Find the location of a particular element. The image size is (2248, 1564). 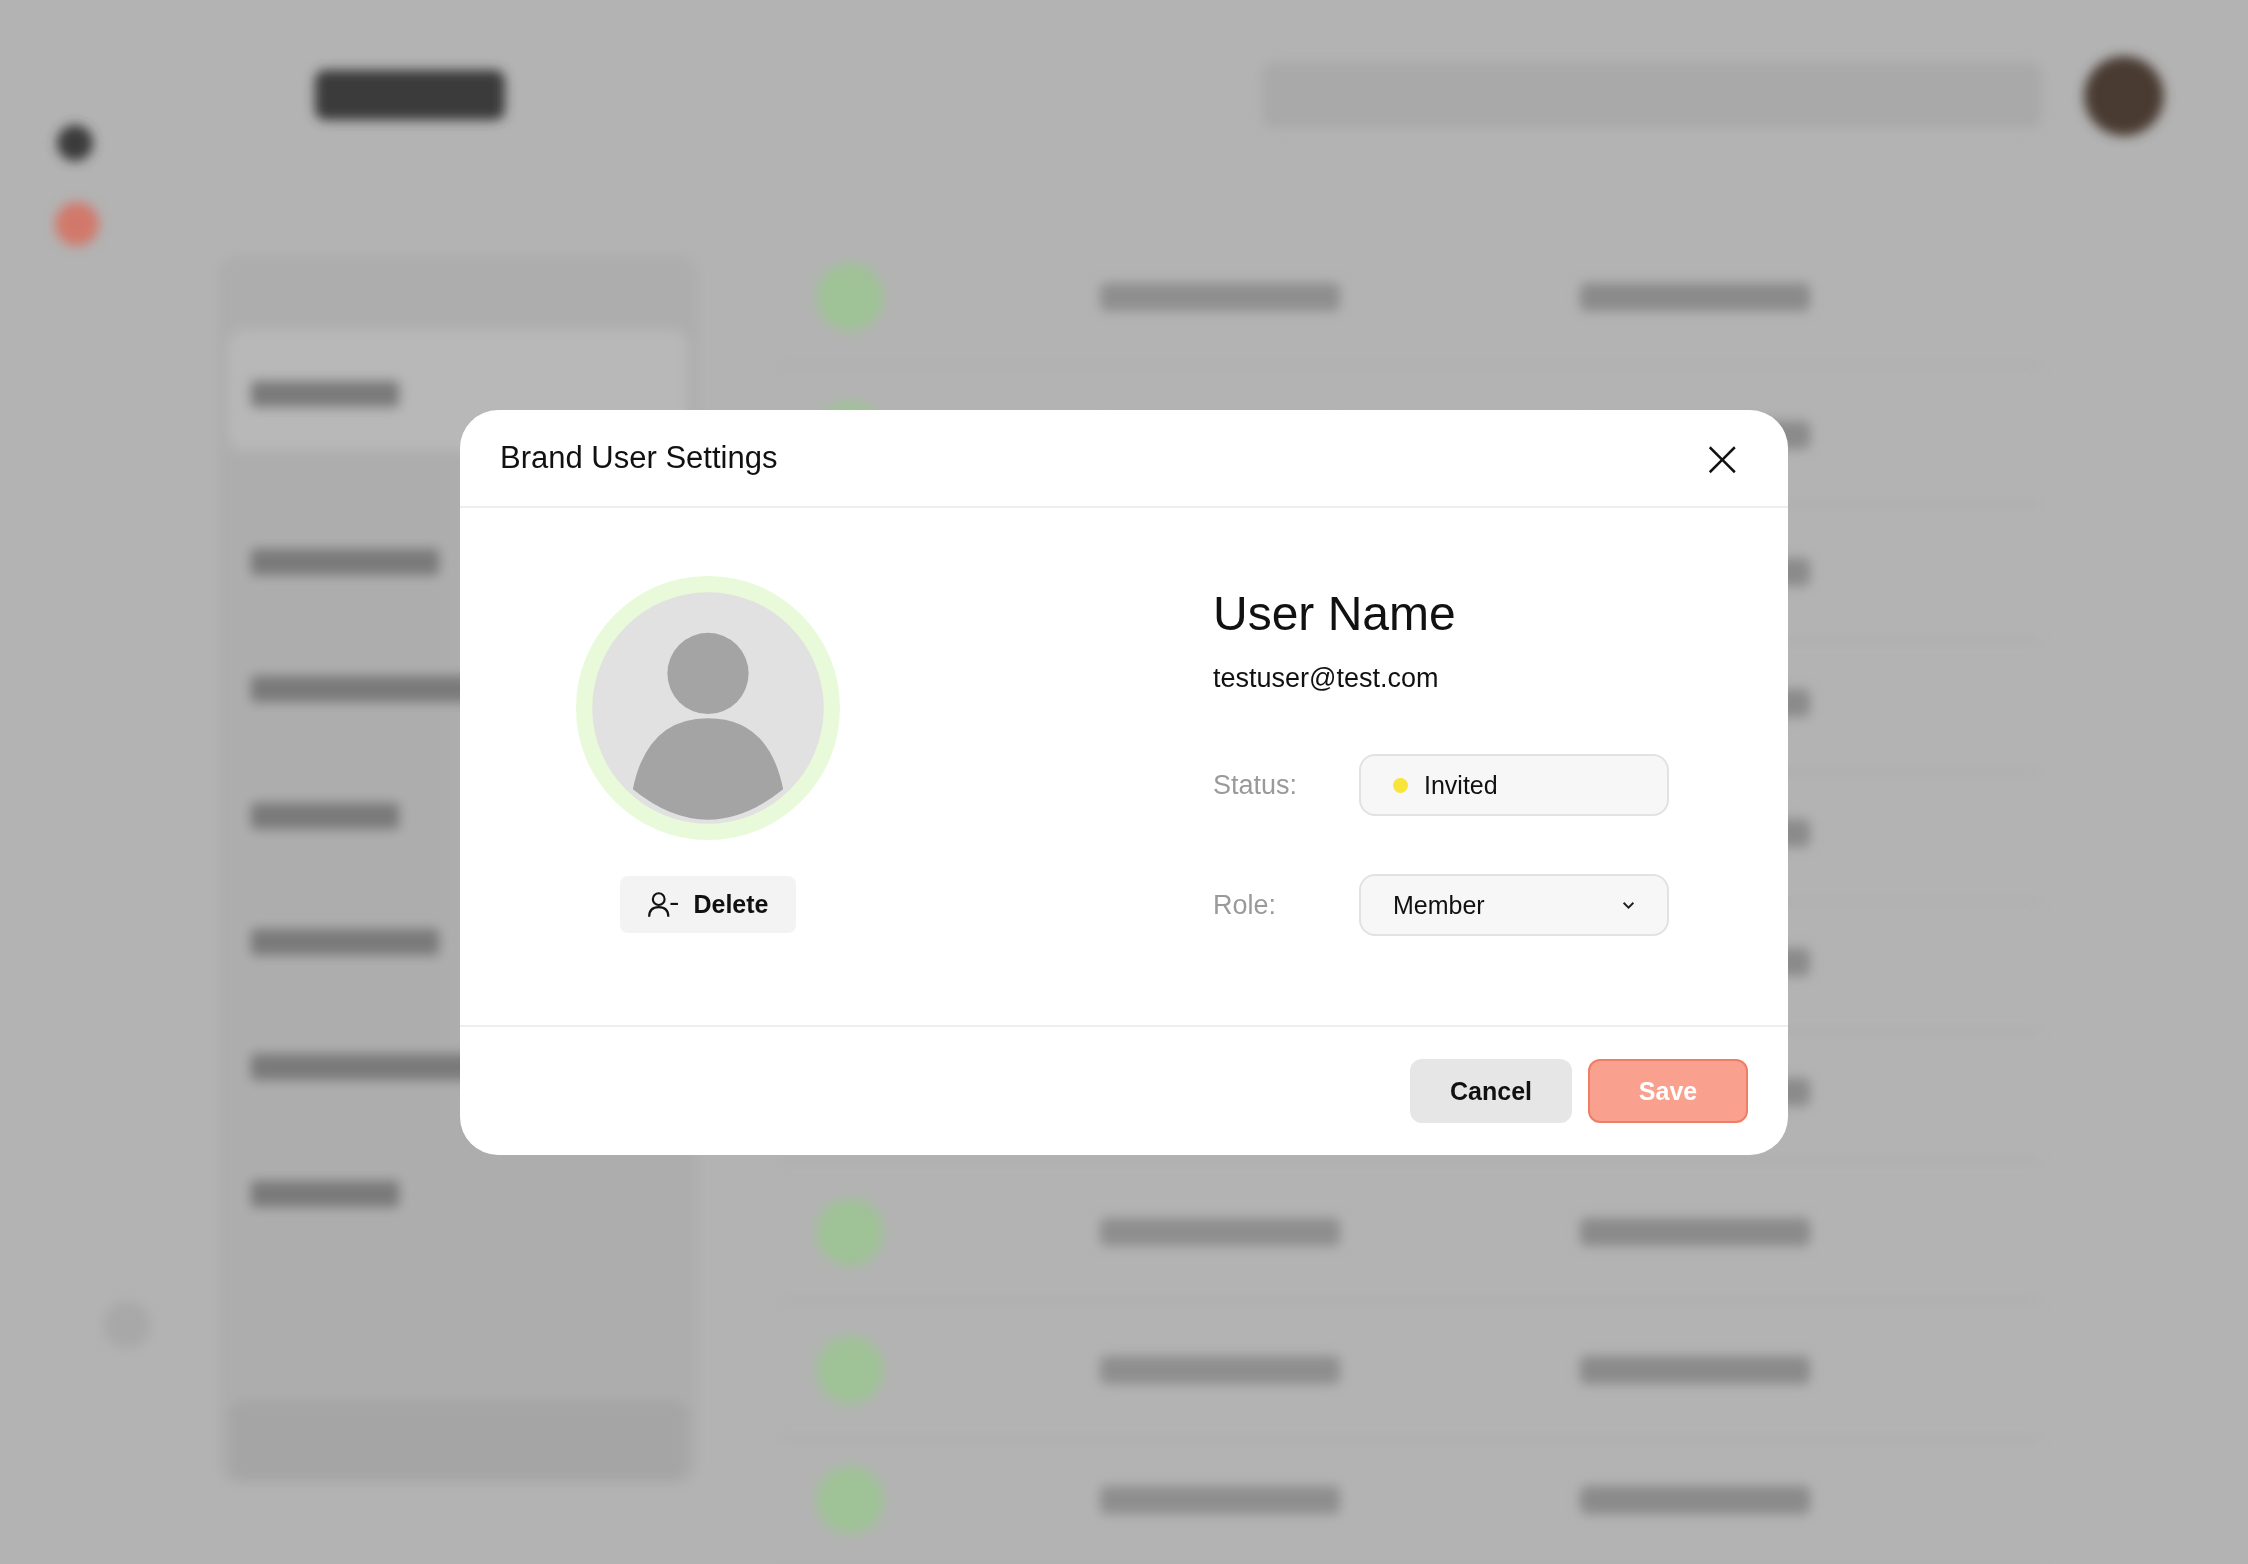

field-label: Role: is located at coordinates (1245, 905).